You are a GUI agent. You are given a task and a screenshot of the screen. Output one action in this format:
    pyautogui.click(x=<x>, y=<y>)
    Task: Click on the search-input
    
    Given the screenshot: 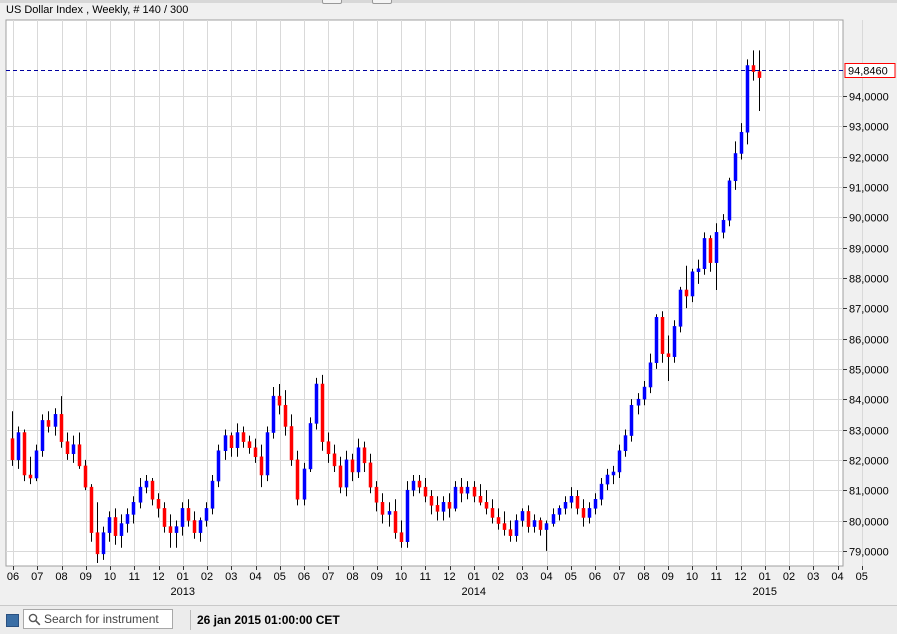 What is the action you would take?
    pyautogui.click(x=107, y=619)
    